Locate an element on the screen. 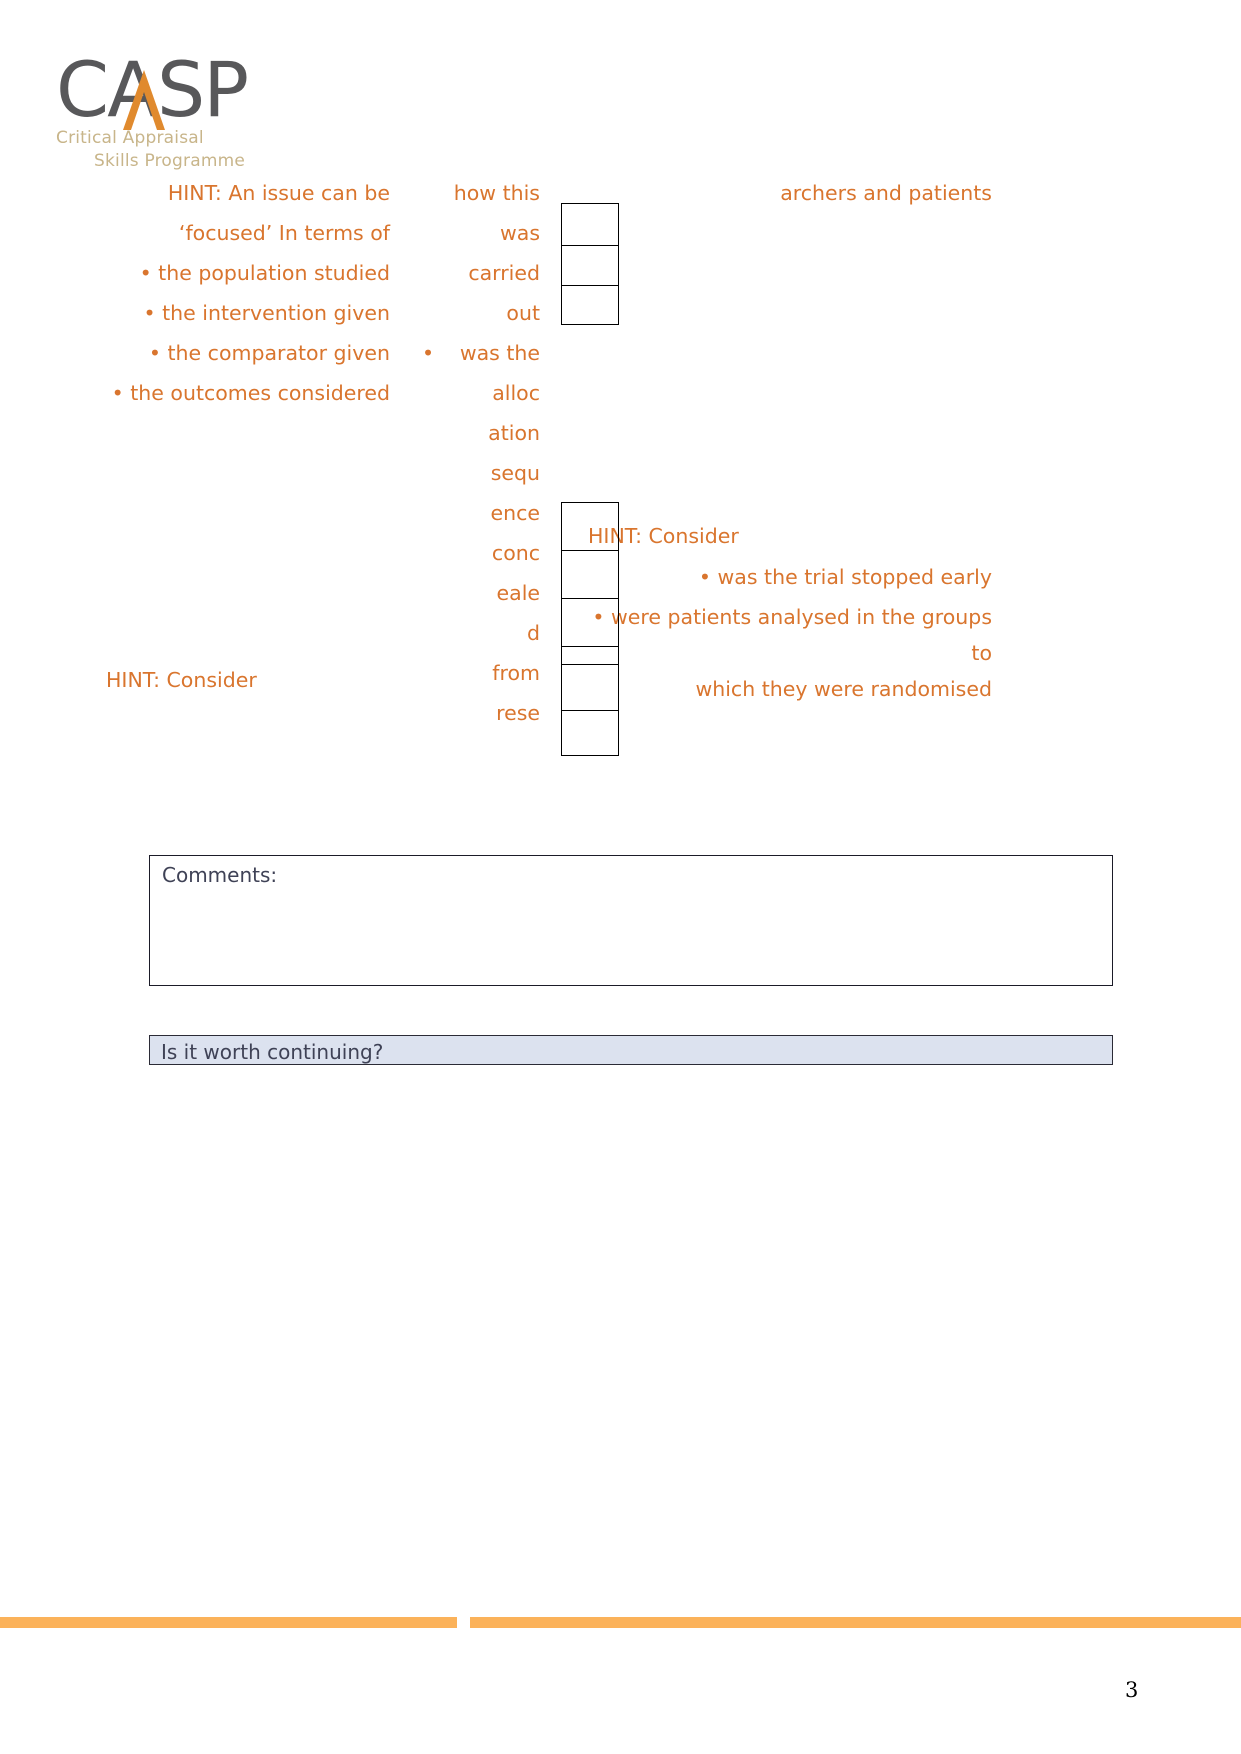  footer-rule-right is located at coordinates (855, 1622).